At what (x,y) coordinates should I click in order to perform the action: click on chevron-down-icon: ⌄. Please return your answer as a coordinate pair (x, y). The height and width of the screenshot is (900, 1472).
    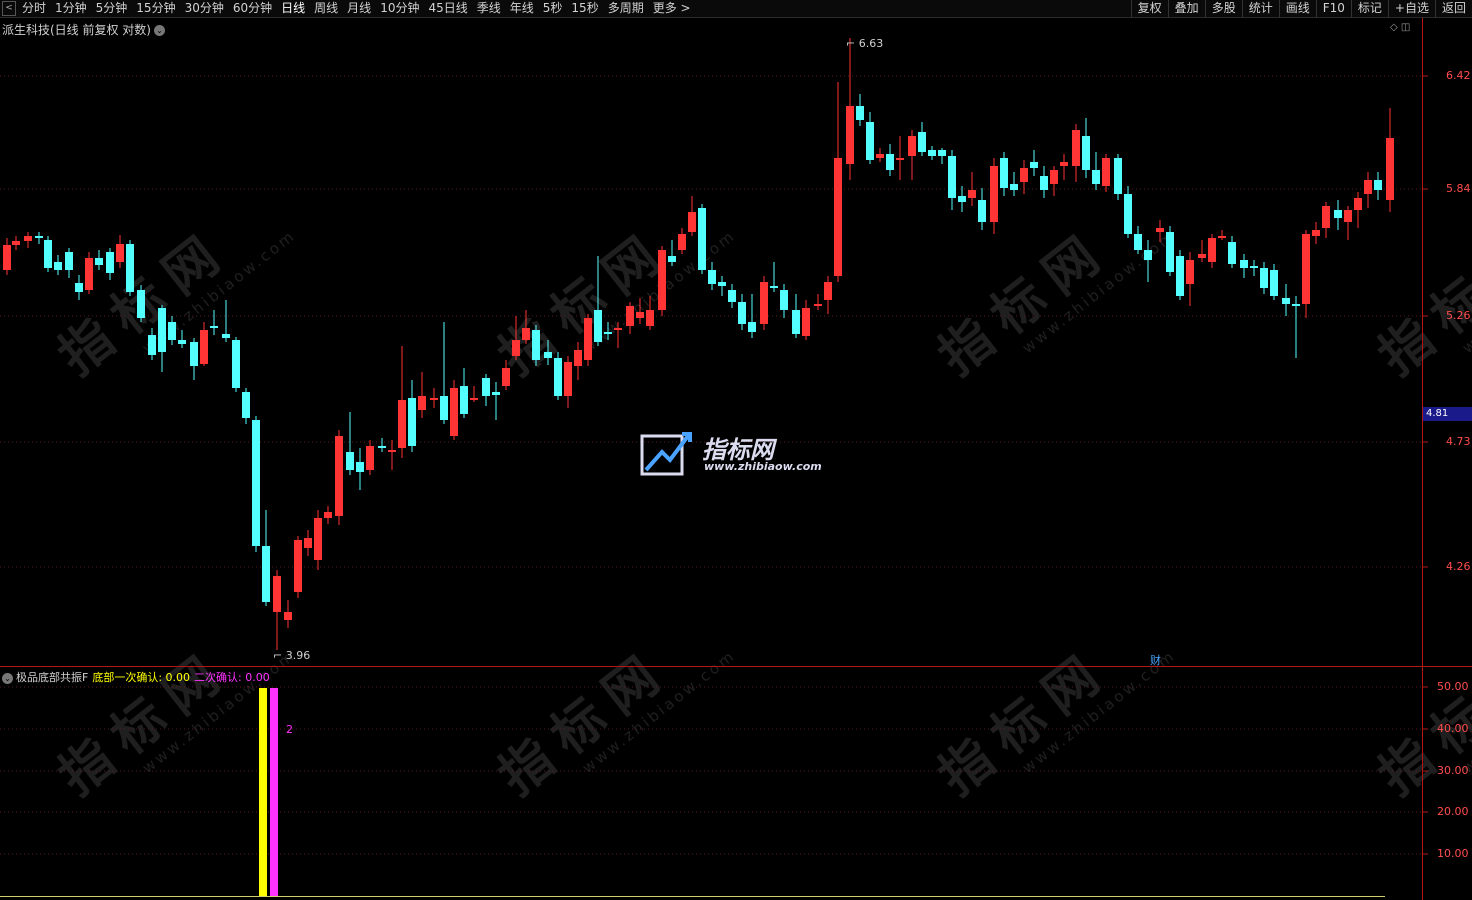
    Looking at the image, I should click on (7, 678).